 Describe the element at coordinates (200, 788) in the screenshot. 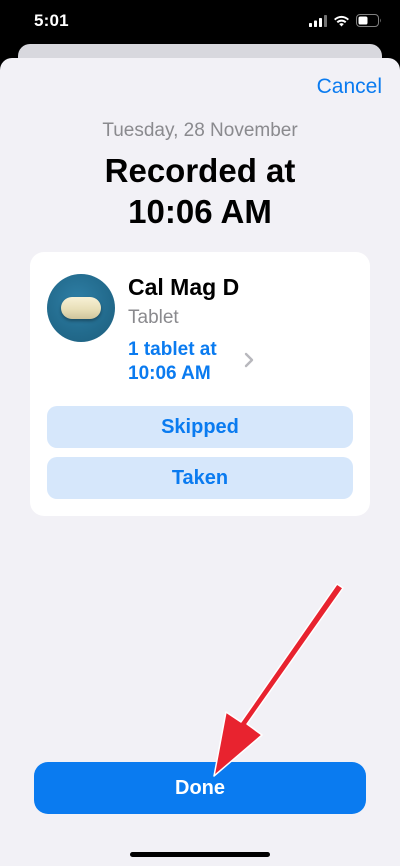

I see `done-button: Done` at that location.